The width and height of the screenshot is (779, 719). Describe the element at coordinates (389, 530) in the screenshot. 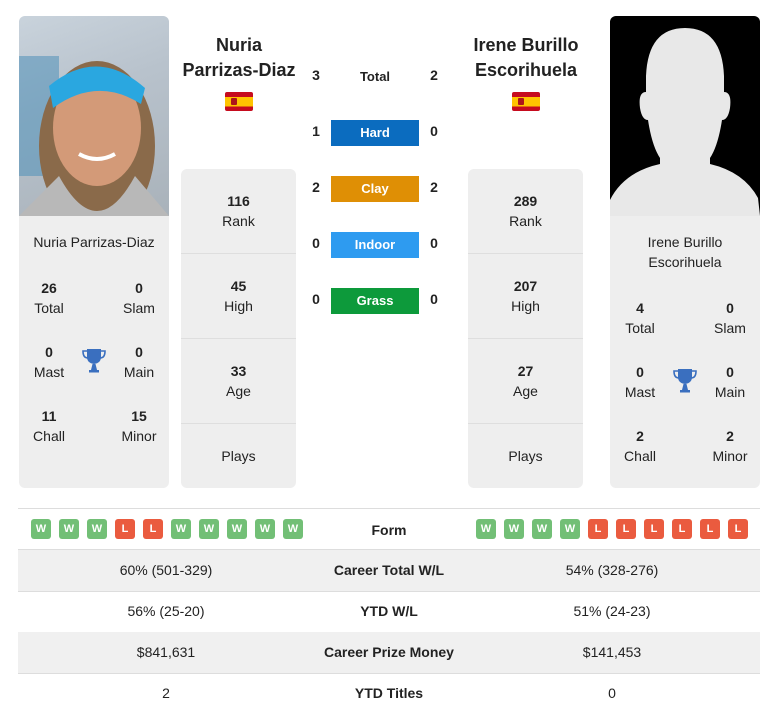

I see `form-label: Form` at that location.